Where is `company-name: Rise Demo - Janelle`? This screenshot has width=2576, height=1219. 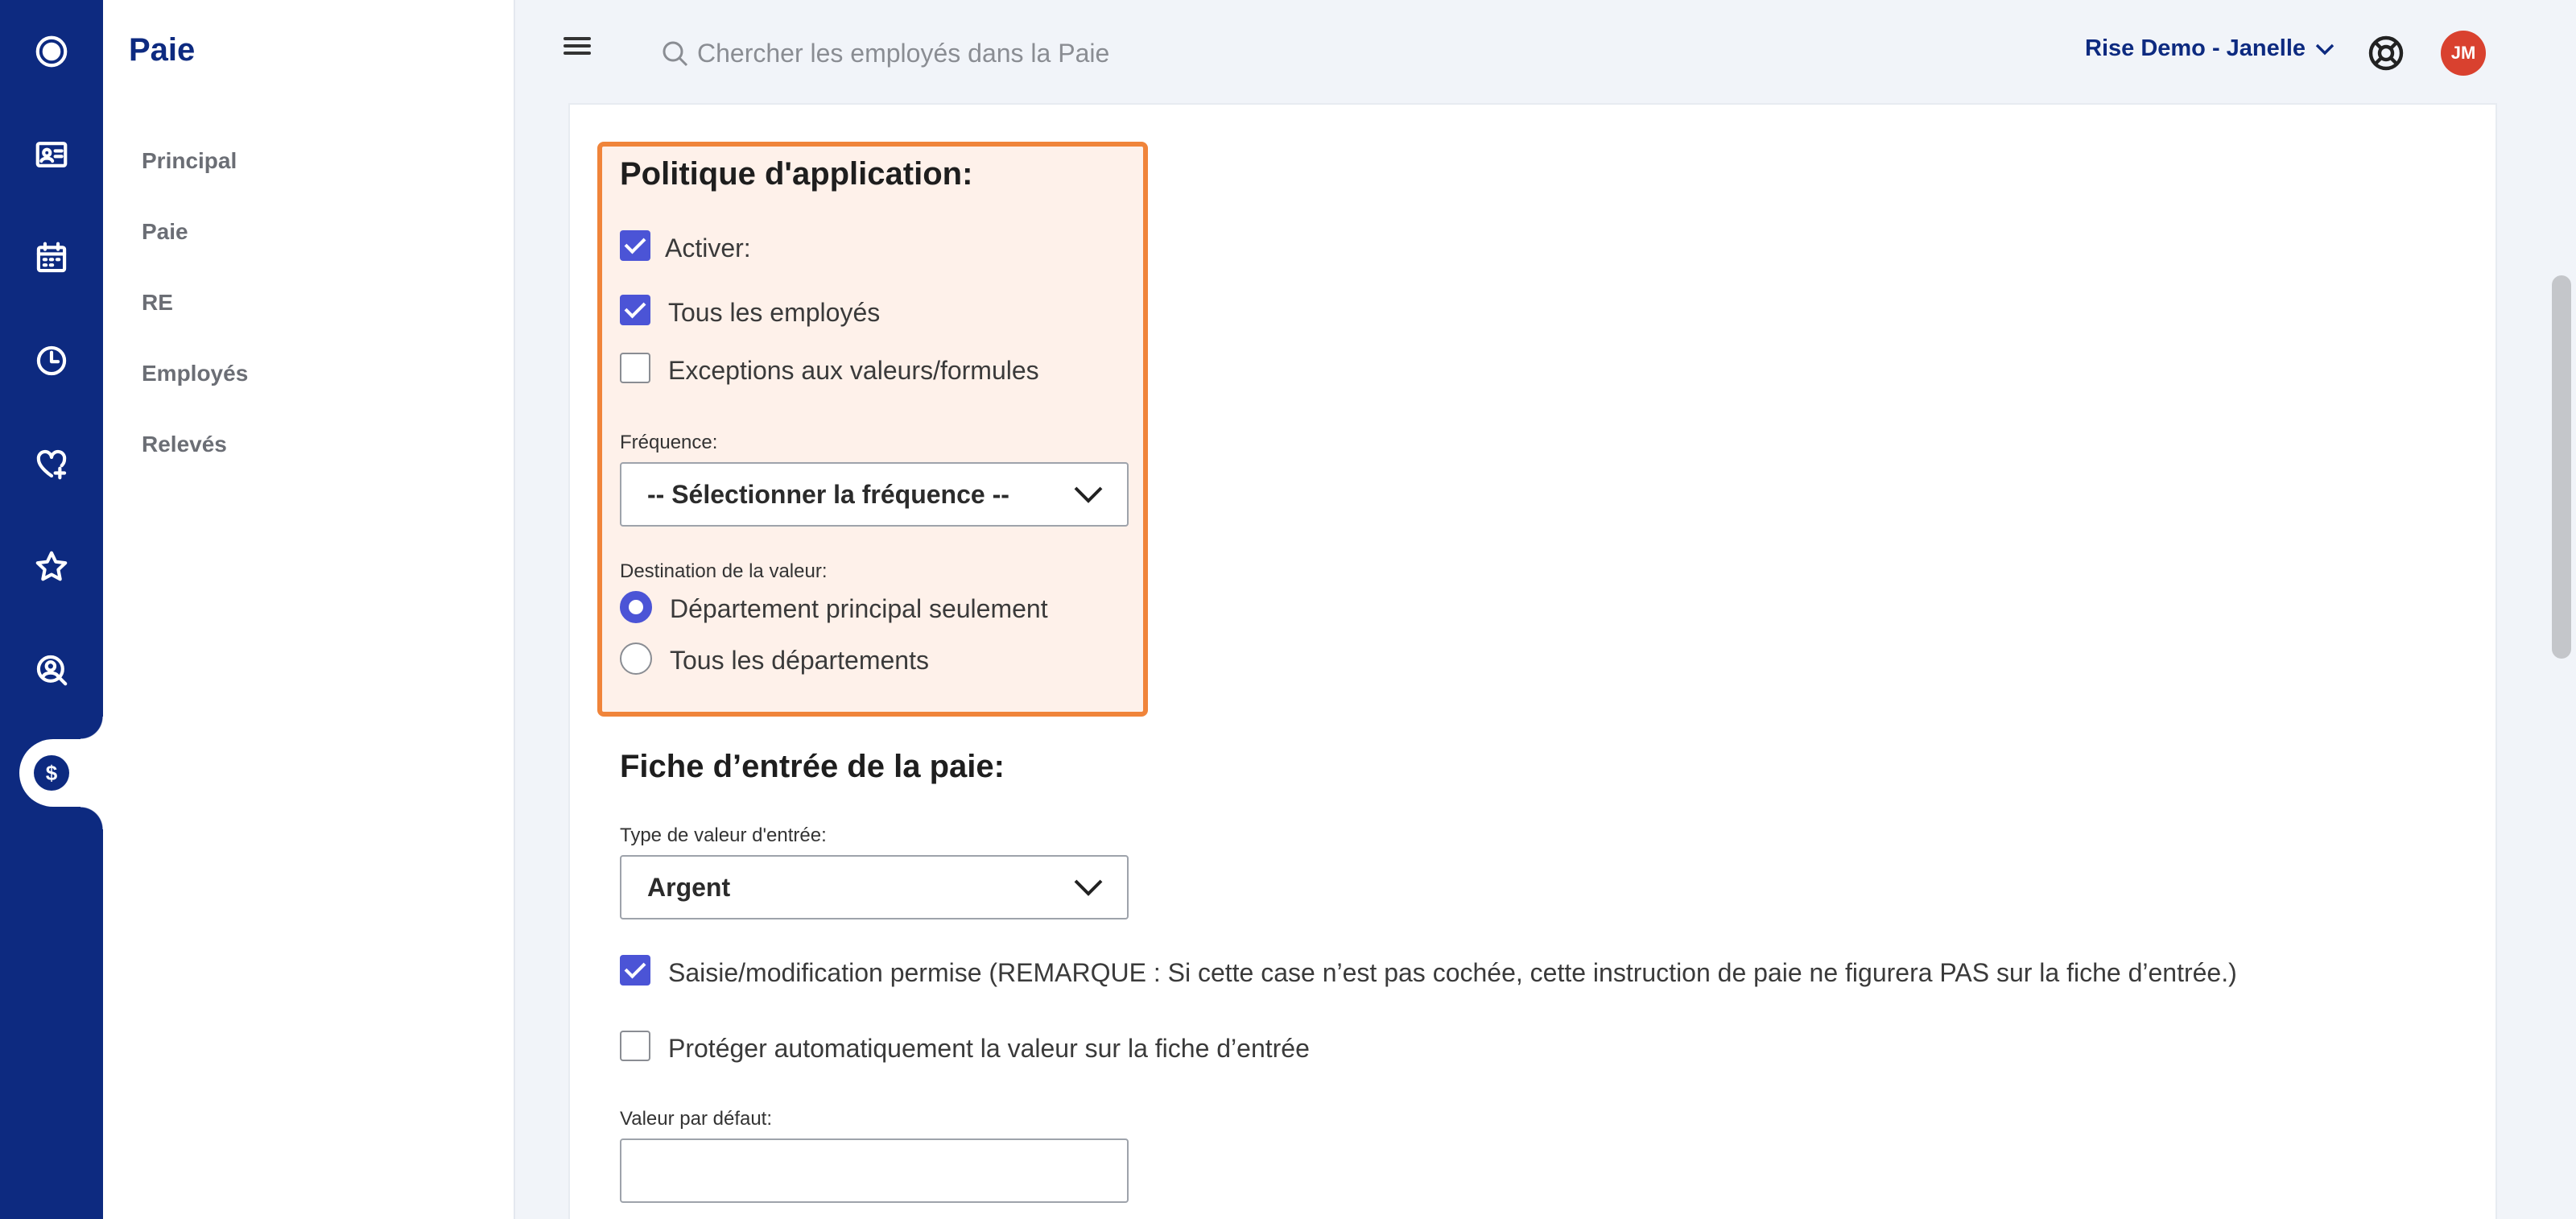 company-name: Rise Demo - Janelle is located at coordinates (2195, 48).